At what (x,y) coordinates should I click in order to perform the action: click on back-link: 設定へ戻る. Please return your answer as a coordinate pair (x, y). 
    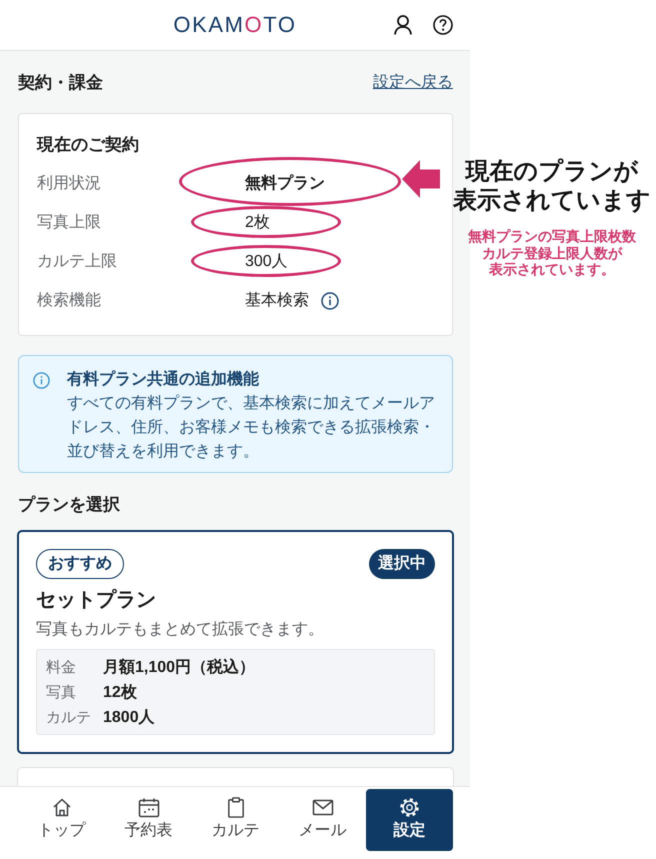
    Looking at the image, I should click on (413, 83).